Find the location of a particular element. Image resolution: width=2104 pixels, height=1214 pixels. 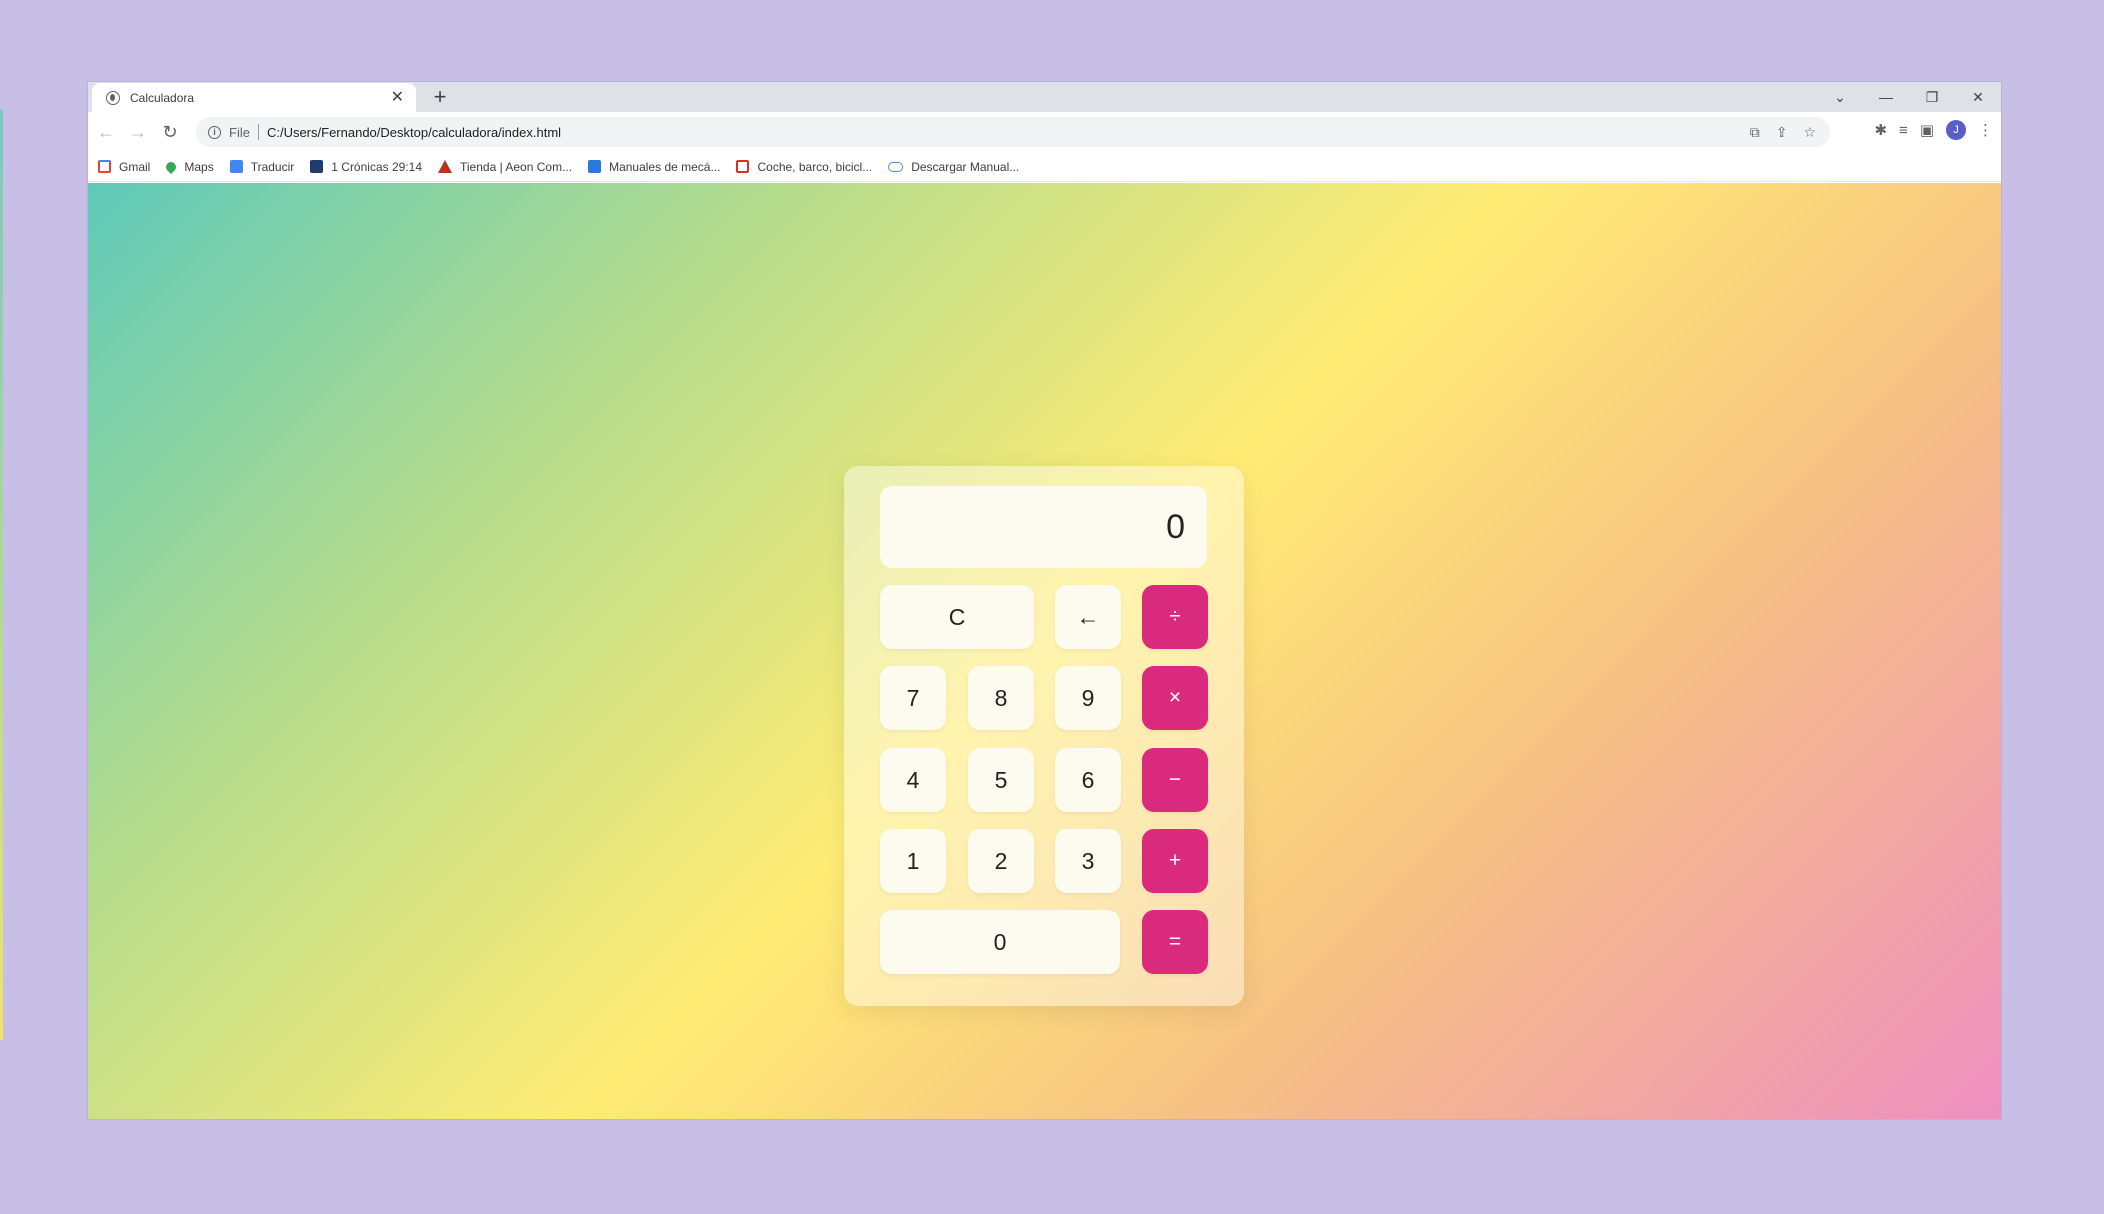

window-controls: ⌄ — ❐ ✕ is located at coordinates (1909, 97).